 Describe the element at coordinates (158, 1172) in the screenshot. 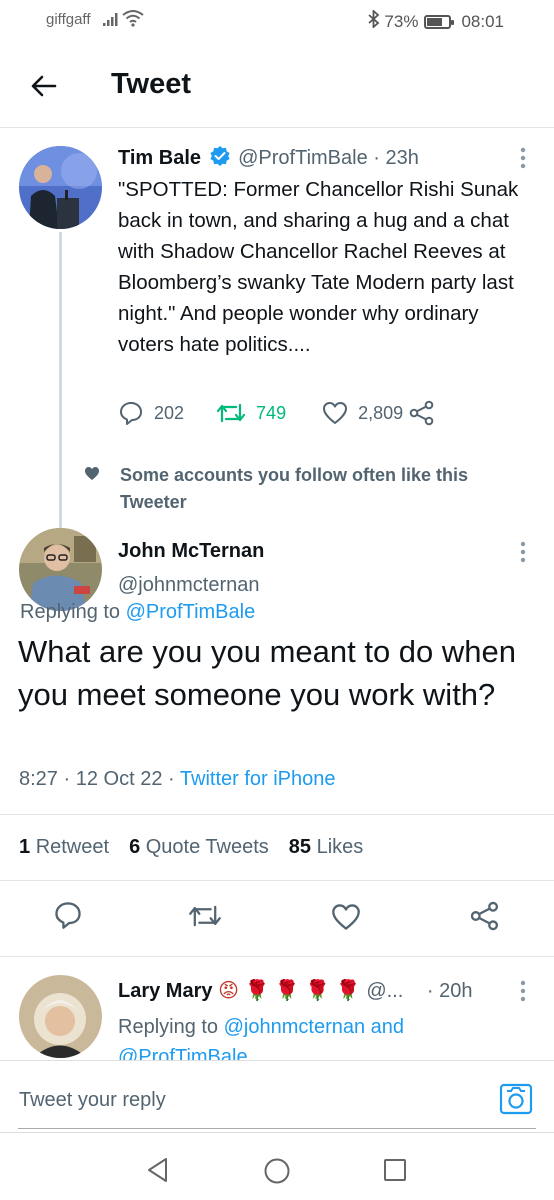

I see `nav-back-icon` at that location.